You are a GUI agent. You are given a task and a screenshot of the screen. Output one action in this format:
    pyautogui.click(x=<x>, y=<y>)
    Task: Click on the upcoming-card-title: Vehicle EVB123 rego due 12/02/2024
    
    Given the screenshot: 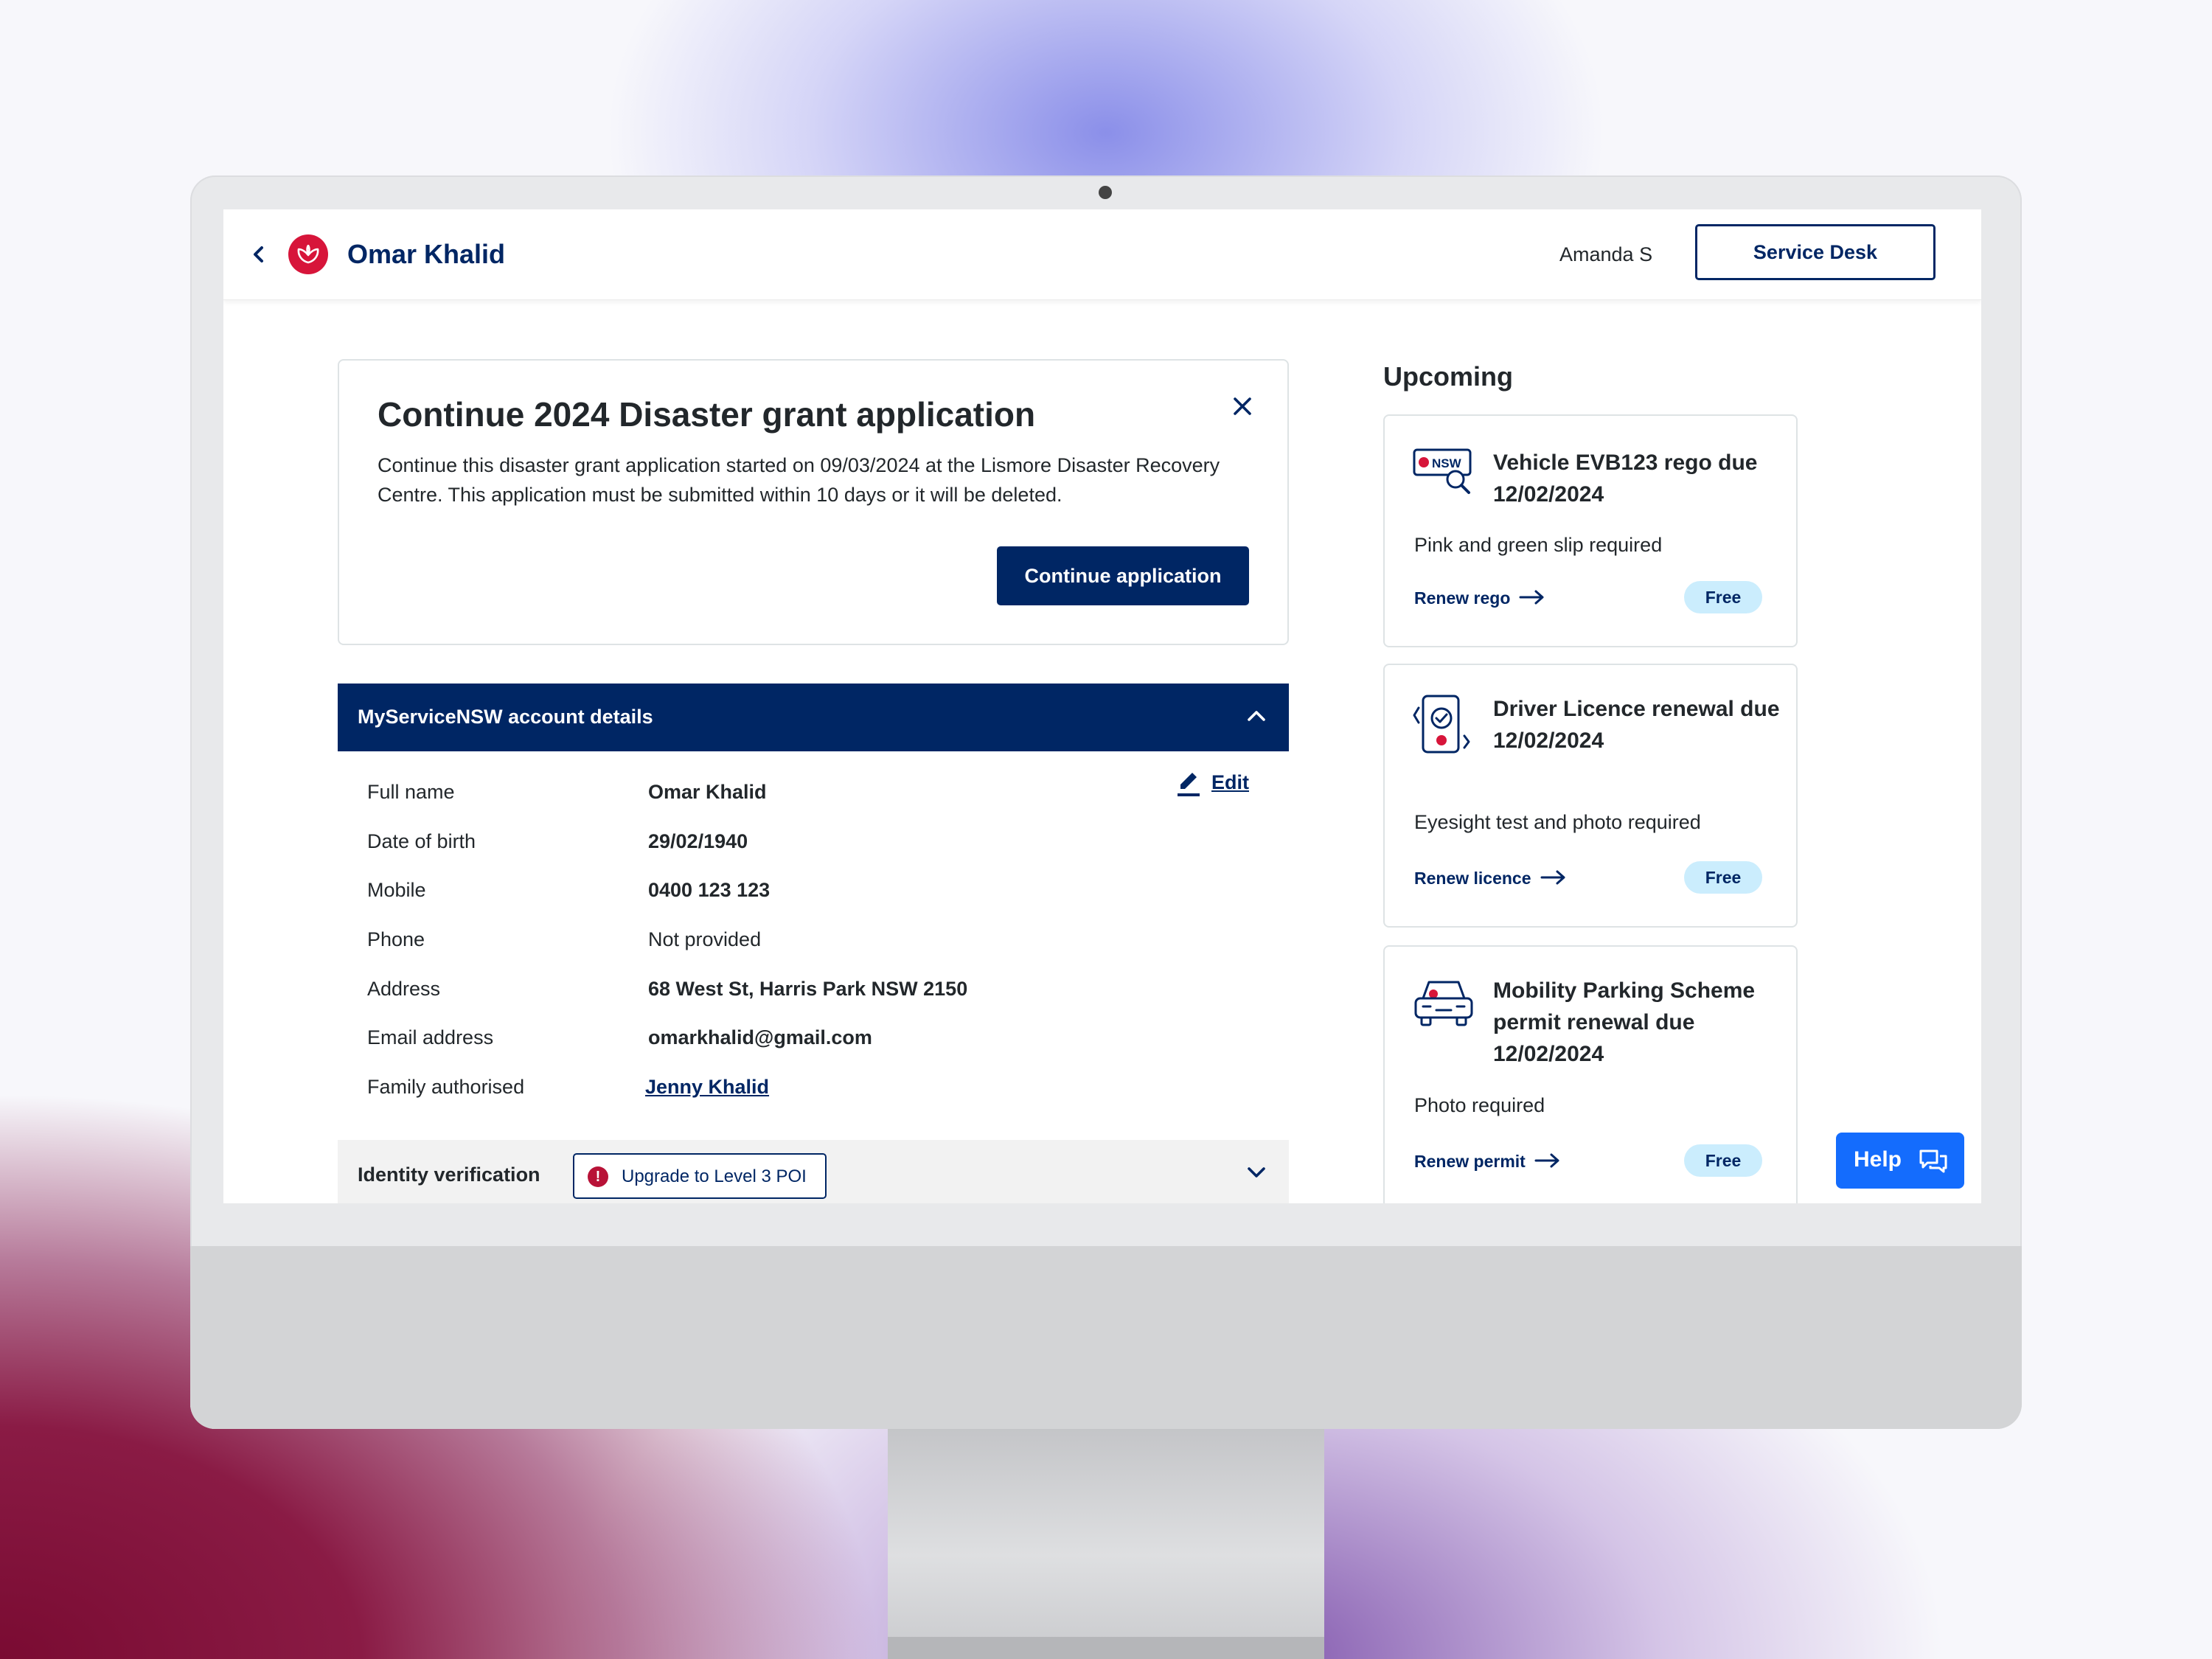 What is the action you would take?
    pyautogui.click(x=1625, y=479)
    